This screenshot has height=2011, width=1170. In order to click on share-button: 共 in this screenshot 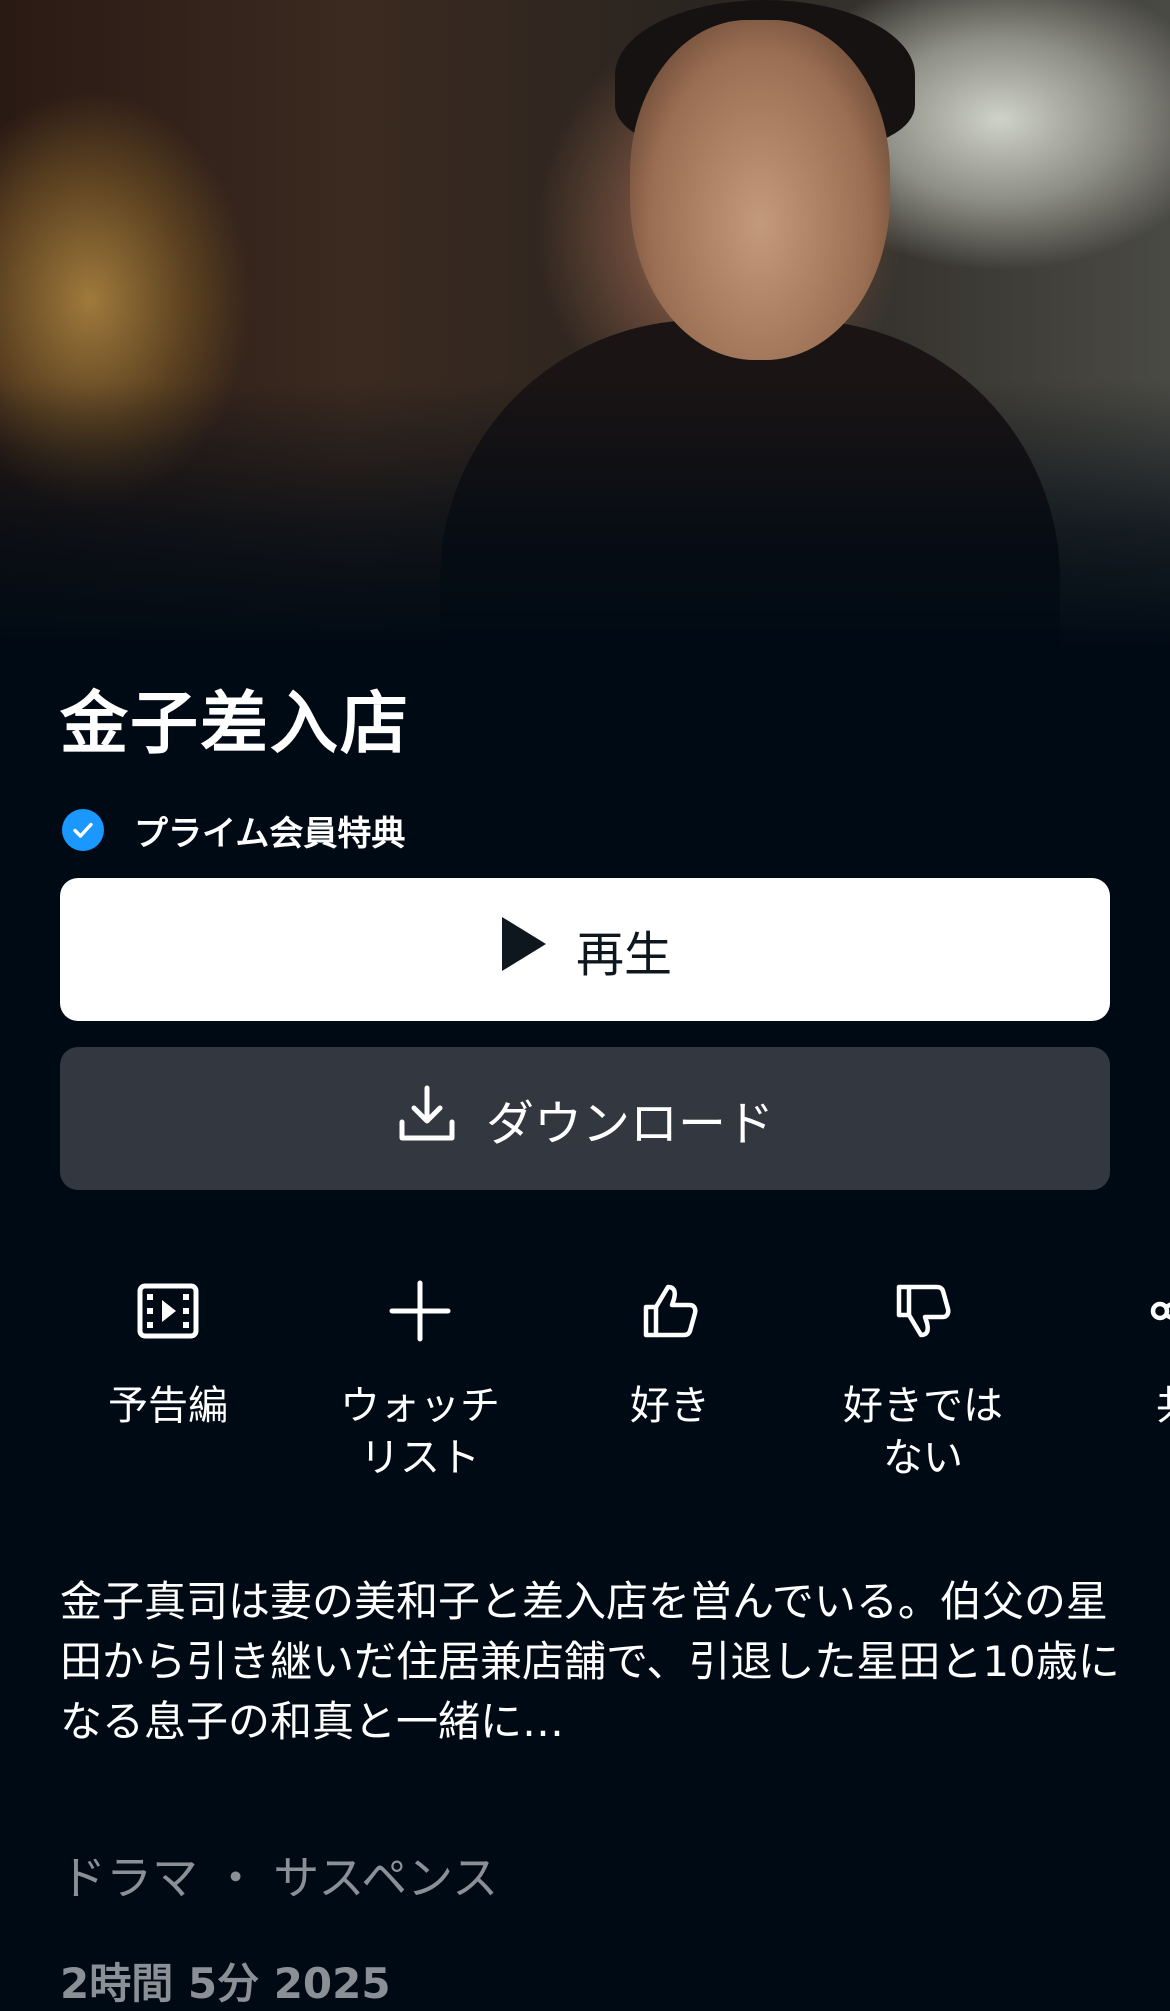, I will do `click(1118, 1352)`.